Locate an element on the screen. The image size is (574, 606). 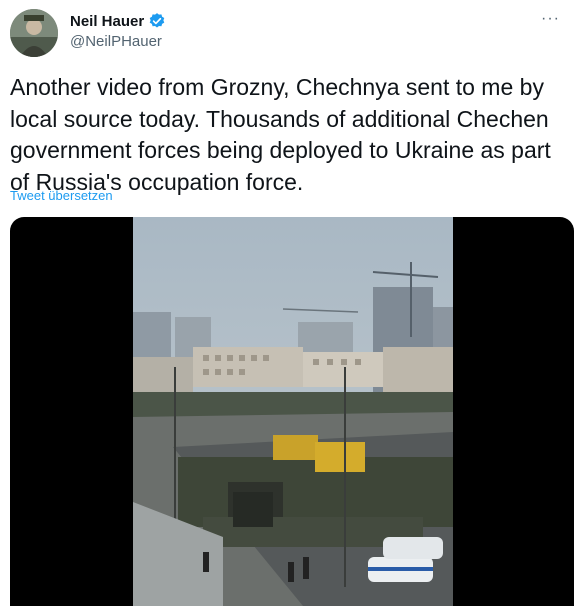
avatar-photo-icon is located at coordinates (34, 33).